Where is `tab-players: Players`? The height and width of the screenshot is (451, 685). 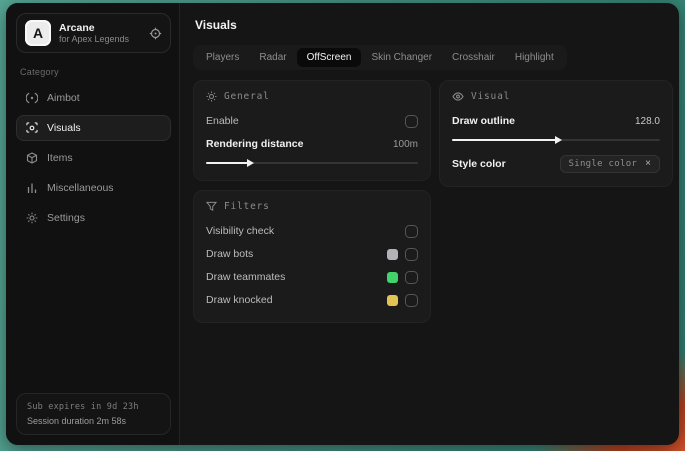
tab-players: Players is located at coordinates (222, 57).